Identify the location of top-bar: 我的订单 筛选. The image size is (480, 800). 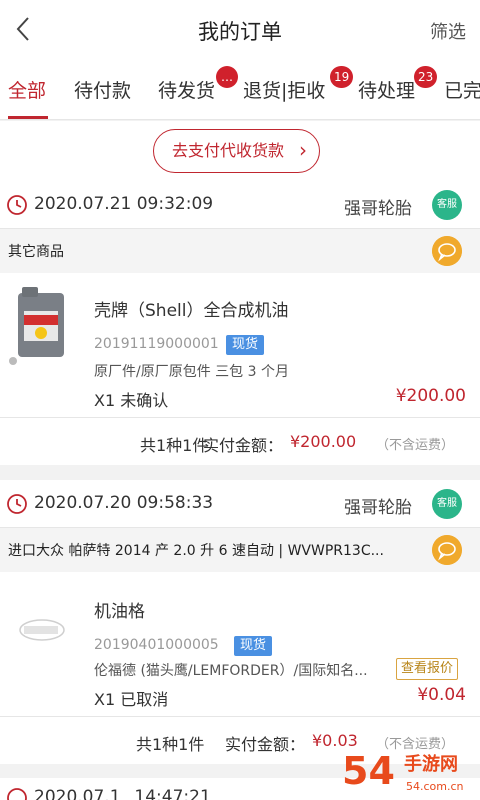
(240, 29).